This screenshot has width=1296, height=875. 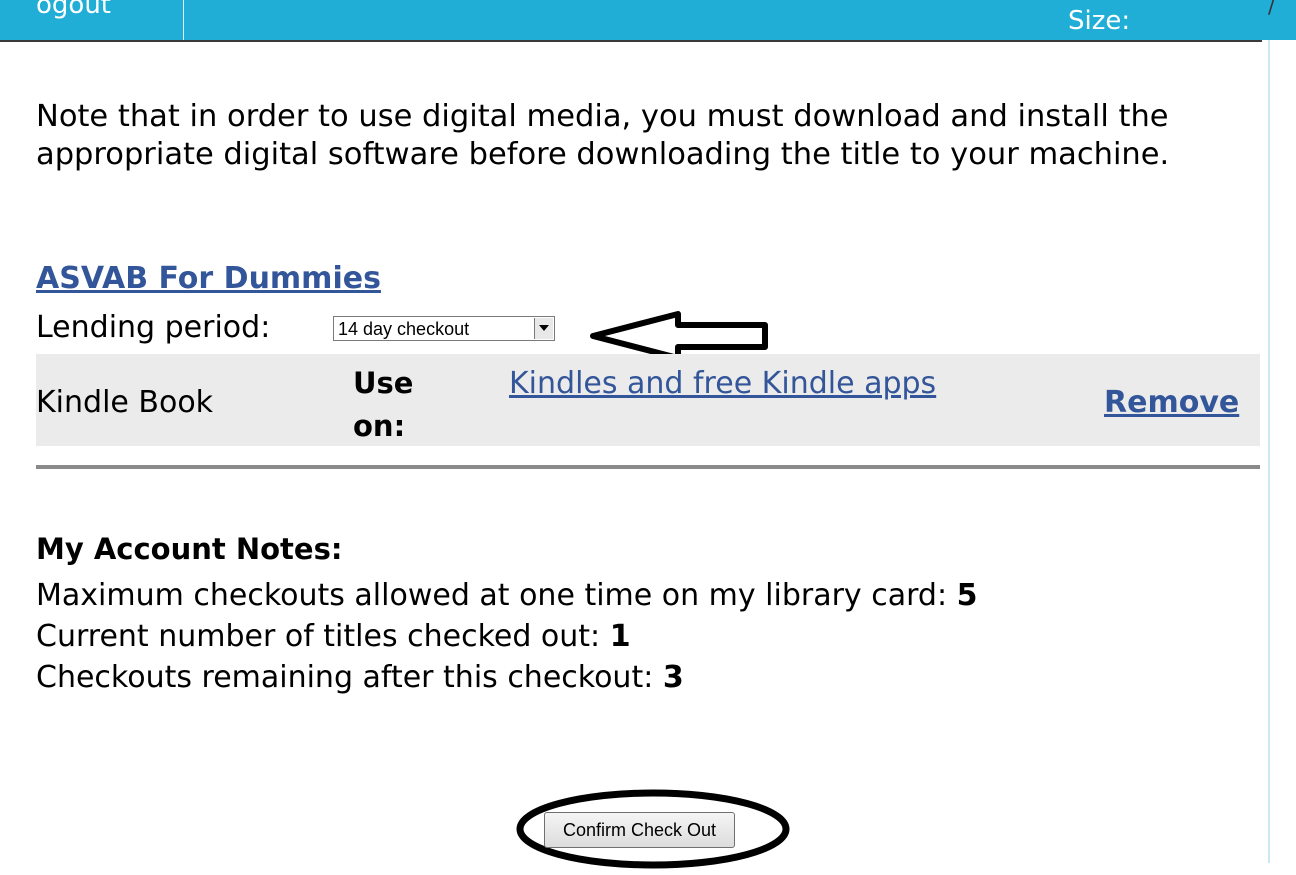 What do you see at coordinates (1269, 451) in the screenshot?
I see `content-right-border` at bounding box center [1269, 451].